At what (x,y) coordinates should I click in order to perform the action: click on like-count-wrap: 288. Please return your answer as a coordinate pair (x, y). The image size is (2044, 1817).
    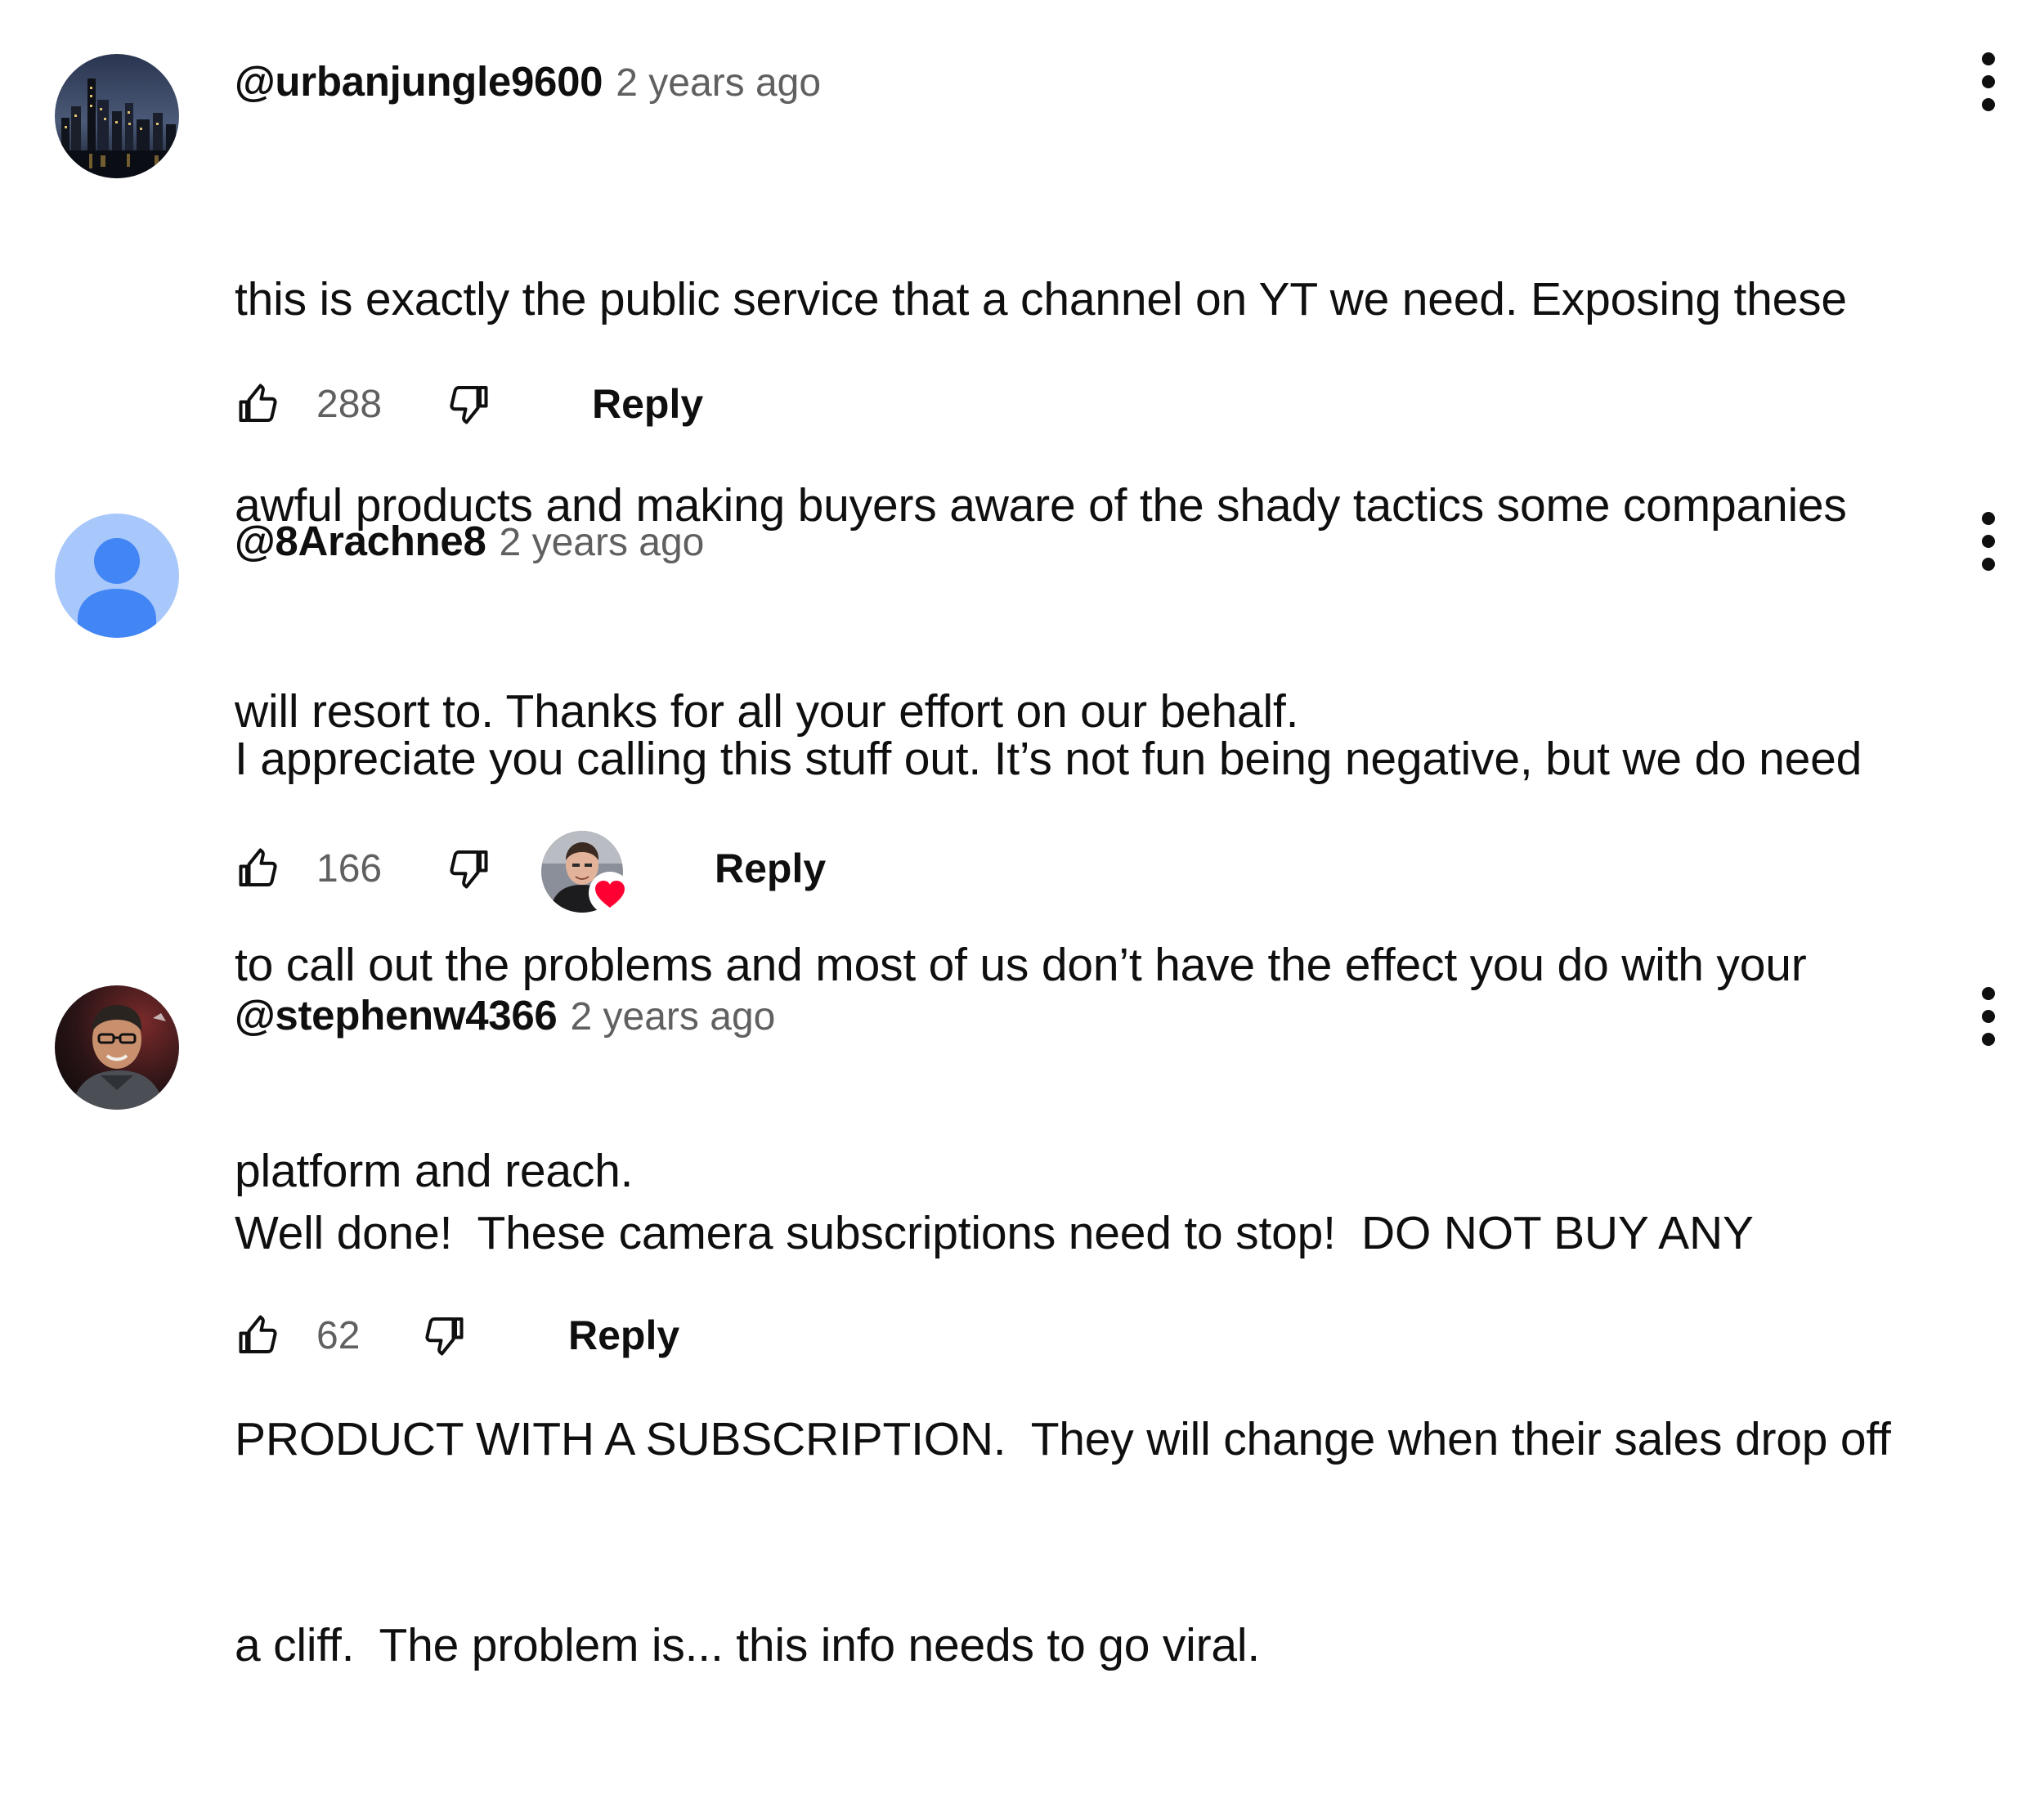
    Looking at the image, I should click on (349, 404).